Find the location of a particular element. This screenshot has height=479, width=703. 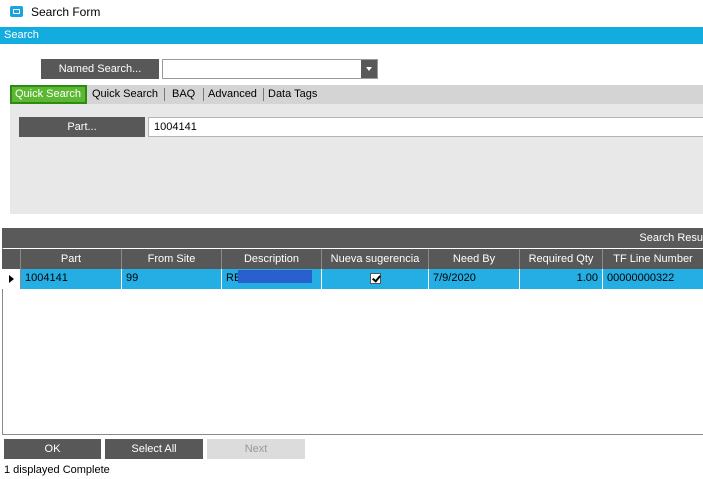

results-caption: Search Resu is located at coordinates (671, 238).